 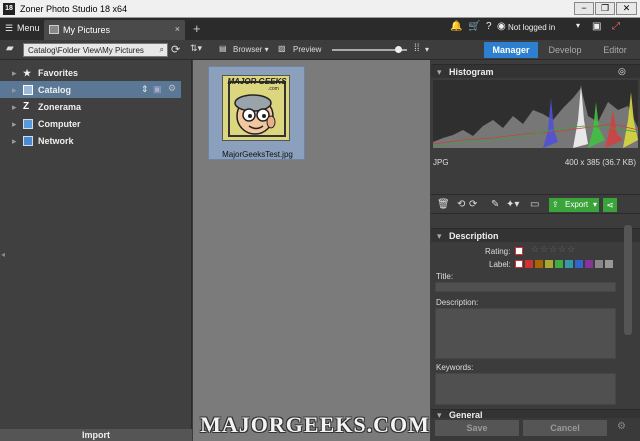 What do you see at coordinates (565, 428) in the screenshot?
I see `cancel-button: Cancel` at bounding box center [565, 428].